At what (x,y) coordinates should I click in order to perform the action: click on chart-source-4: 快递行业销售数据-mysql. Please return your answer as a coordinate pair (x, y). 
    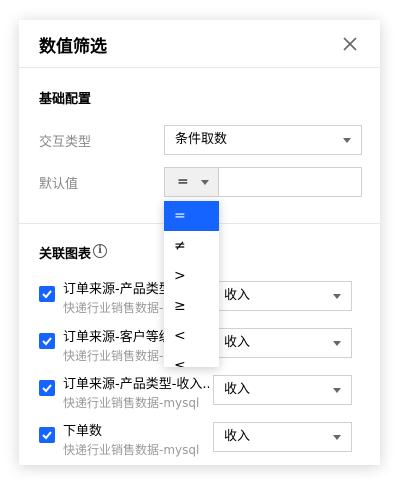
    Looking at the image, I should click on (131, 450).